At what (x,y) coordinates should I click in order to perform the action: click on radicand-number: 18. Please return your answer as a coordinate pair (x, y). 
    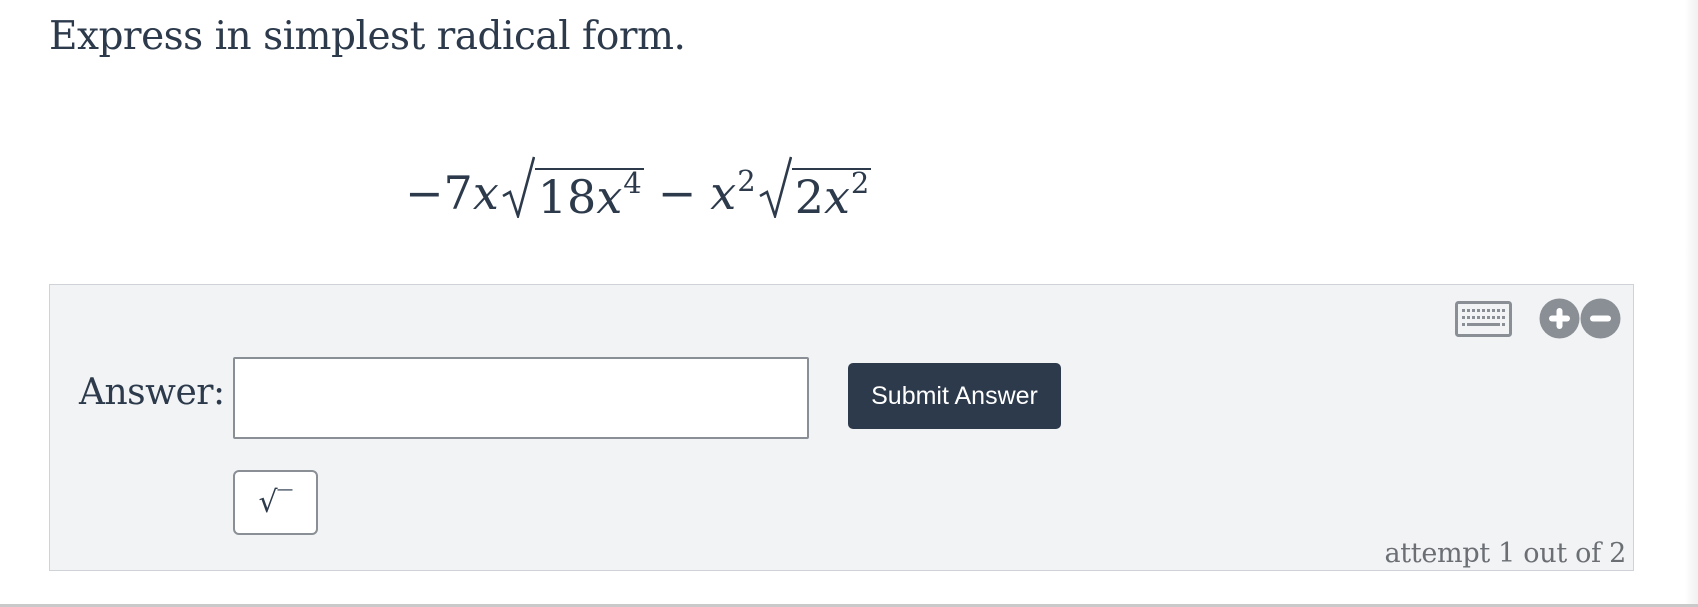
    Looking at the image, I should click on (567, 197).